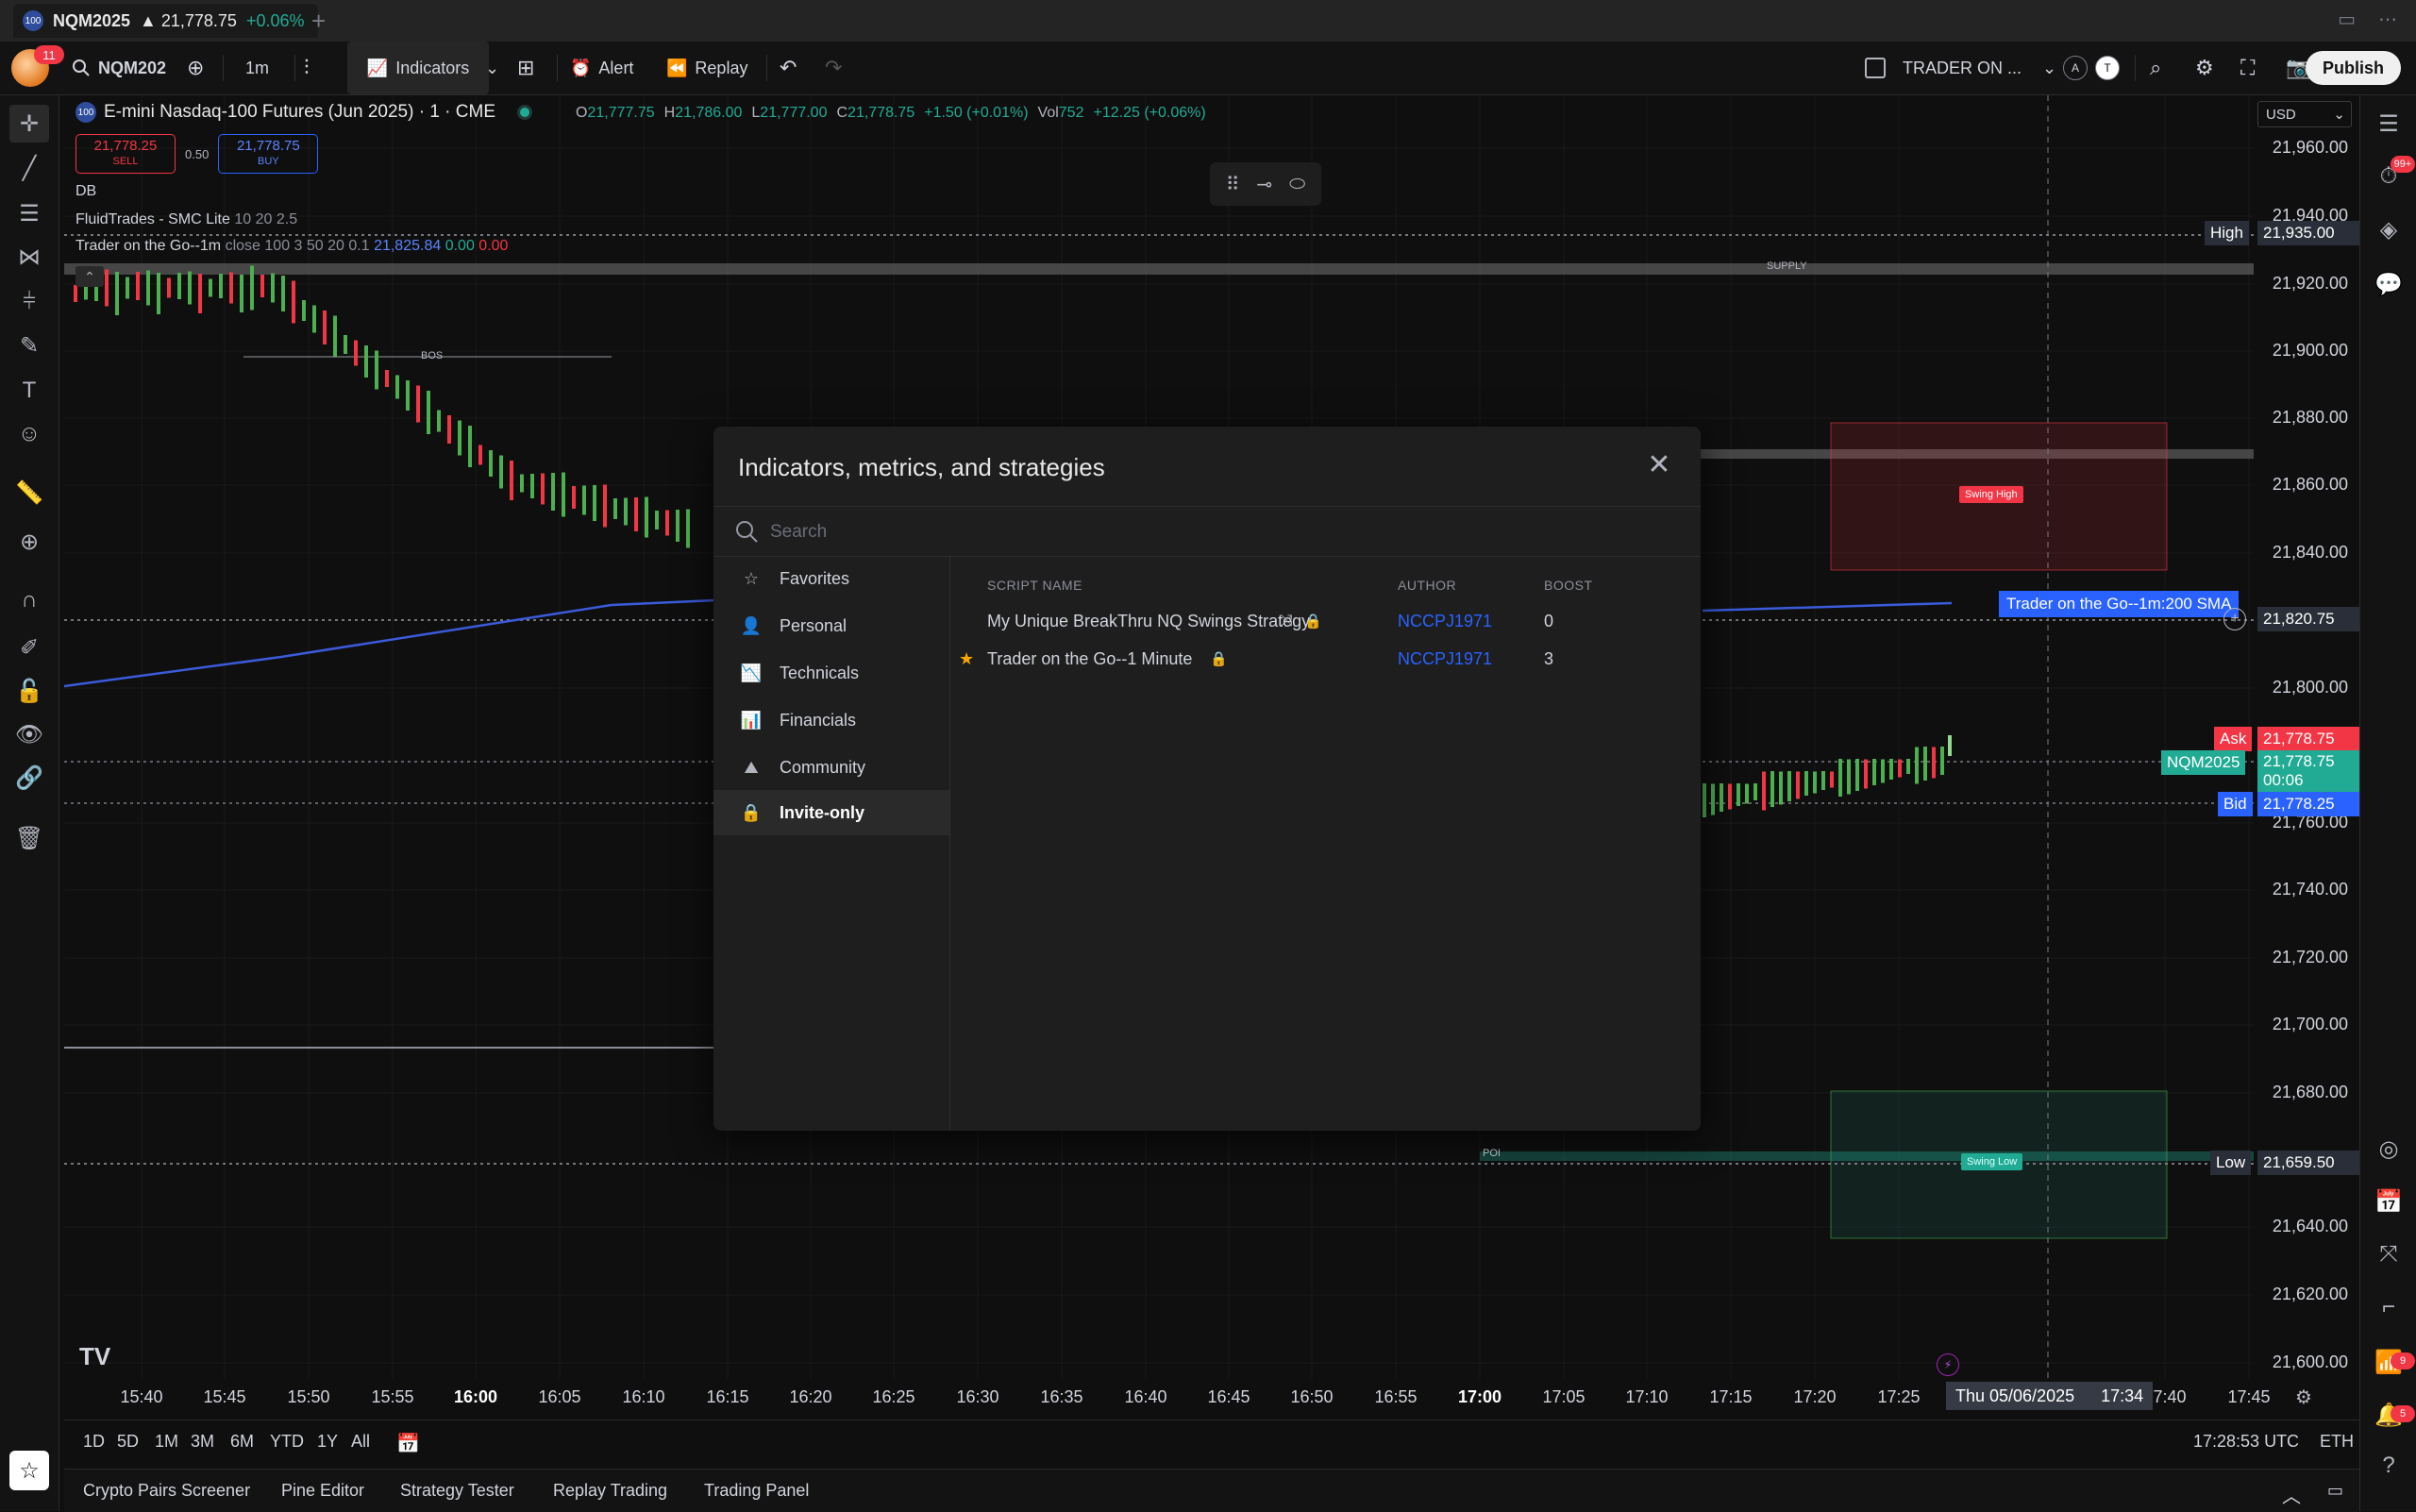  What do you see at coordinates (94, 1442) in the screenshot?
I see `range-1d: 1D` at bounding box center [94, 1442].